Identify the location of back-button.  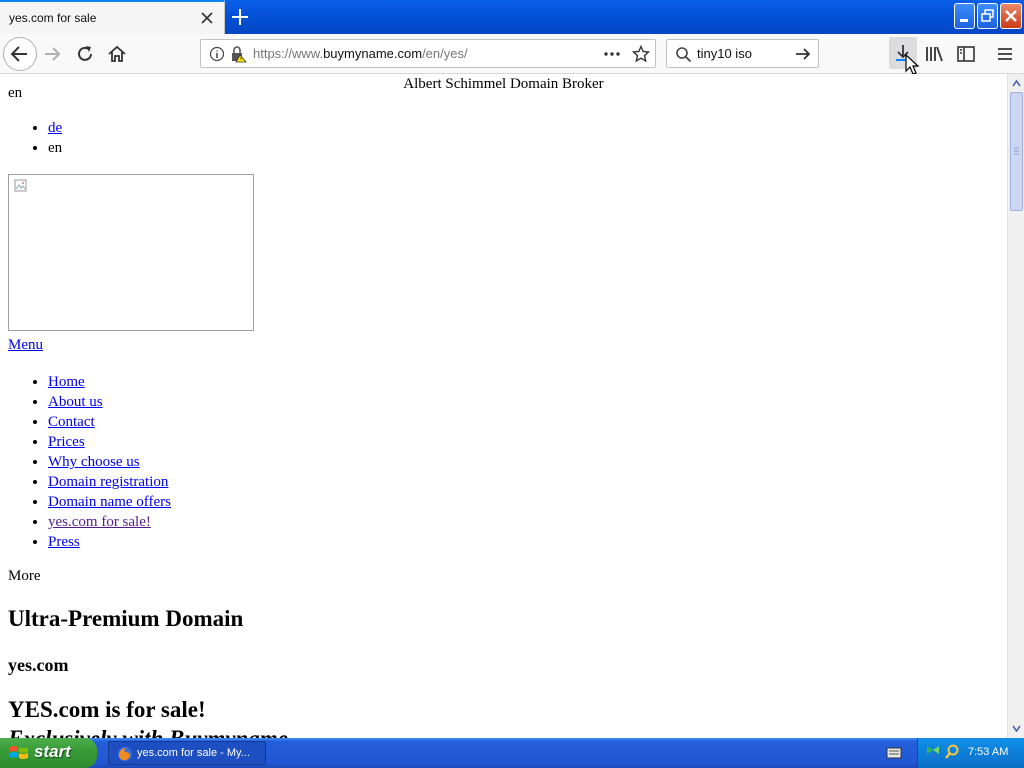
(20, 54).